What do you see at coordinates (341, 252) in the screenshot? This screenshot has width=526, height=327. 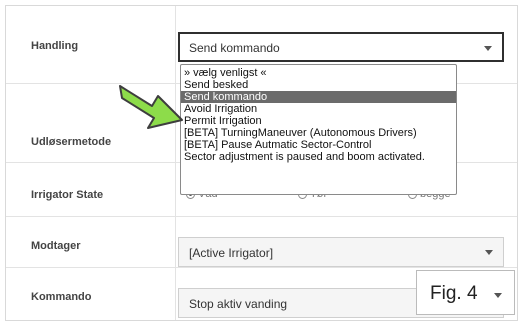 I see `modtager-select: [Active Irrigator]` at bounding box center [341, 252].